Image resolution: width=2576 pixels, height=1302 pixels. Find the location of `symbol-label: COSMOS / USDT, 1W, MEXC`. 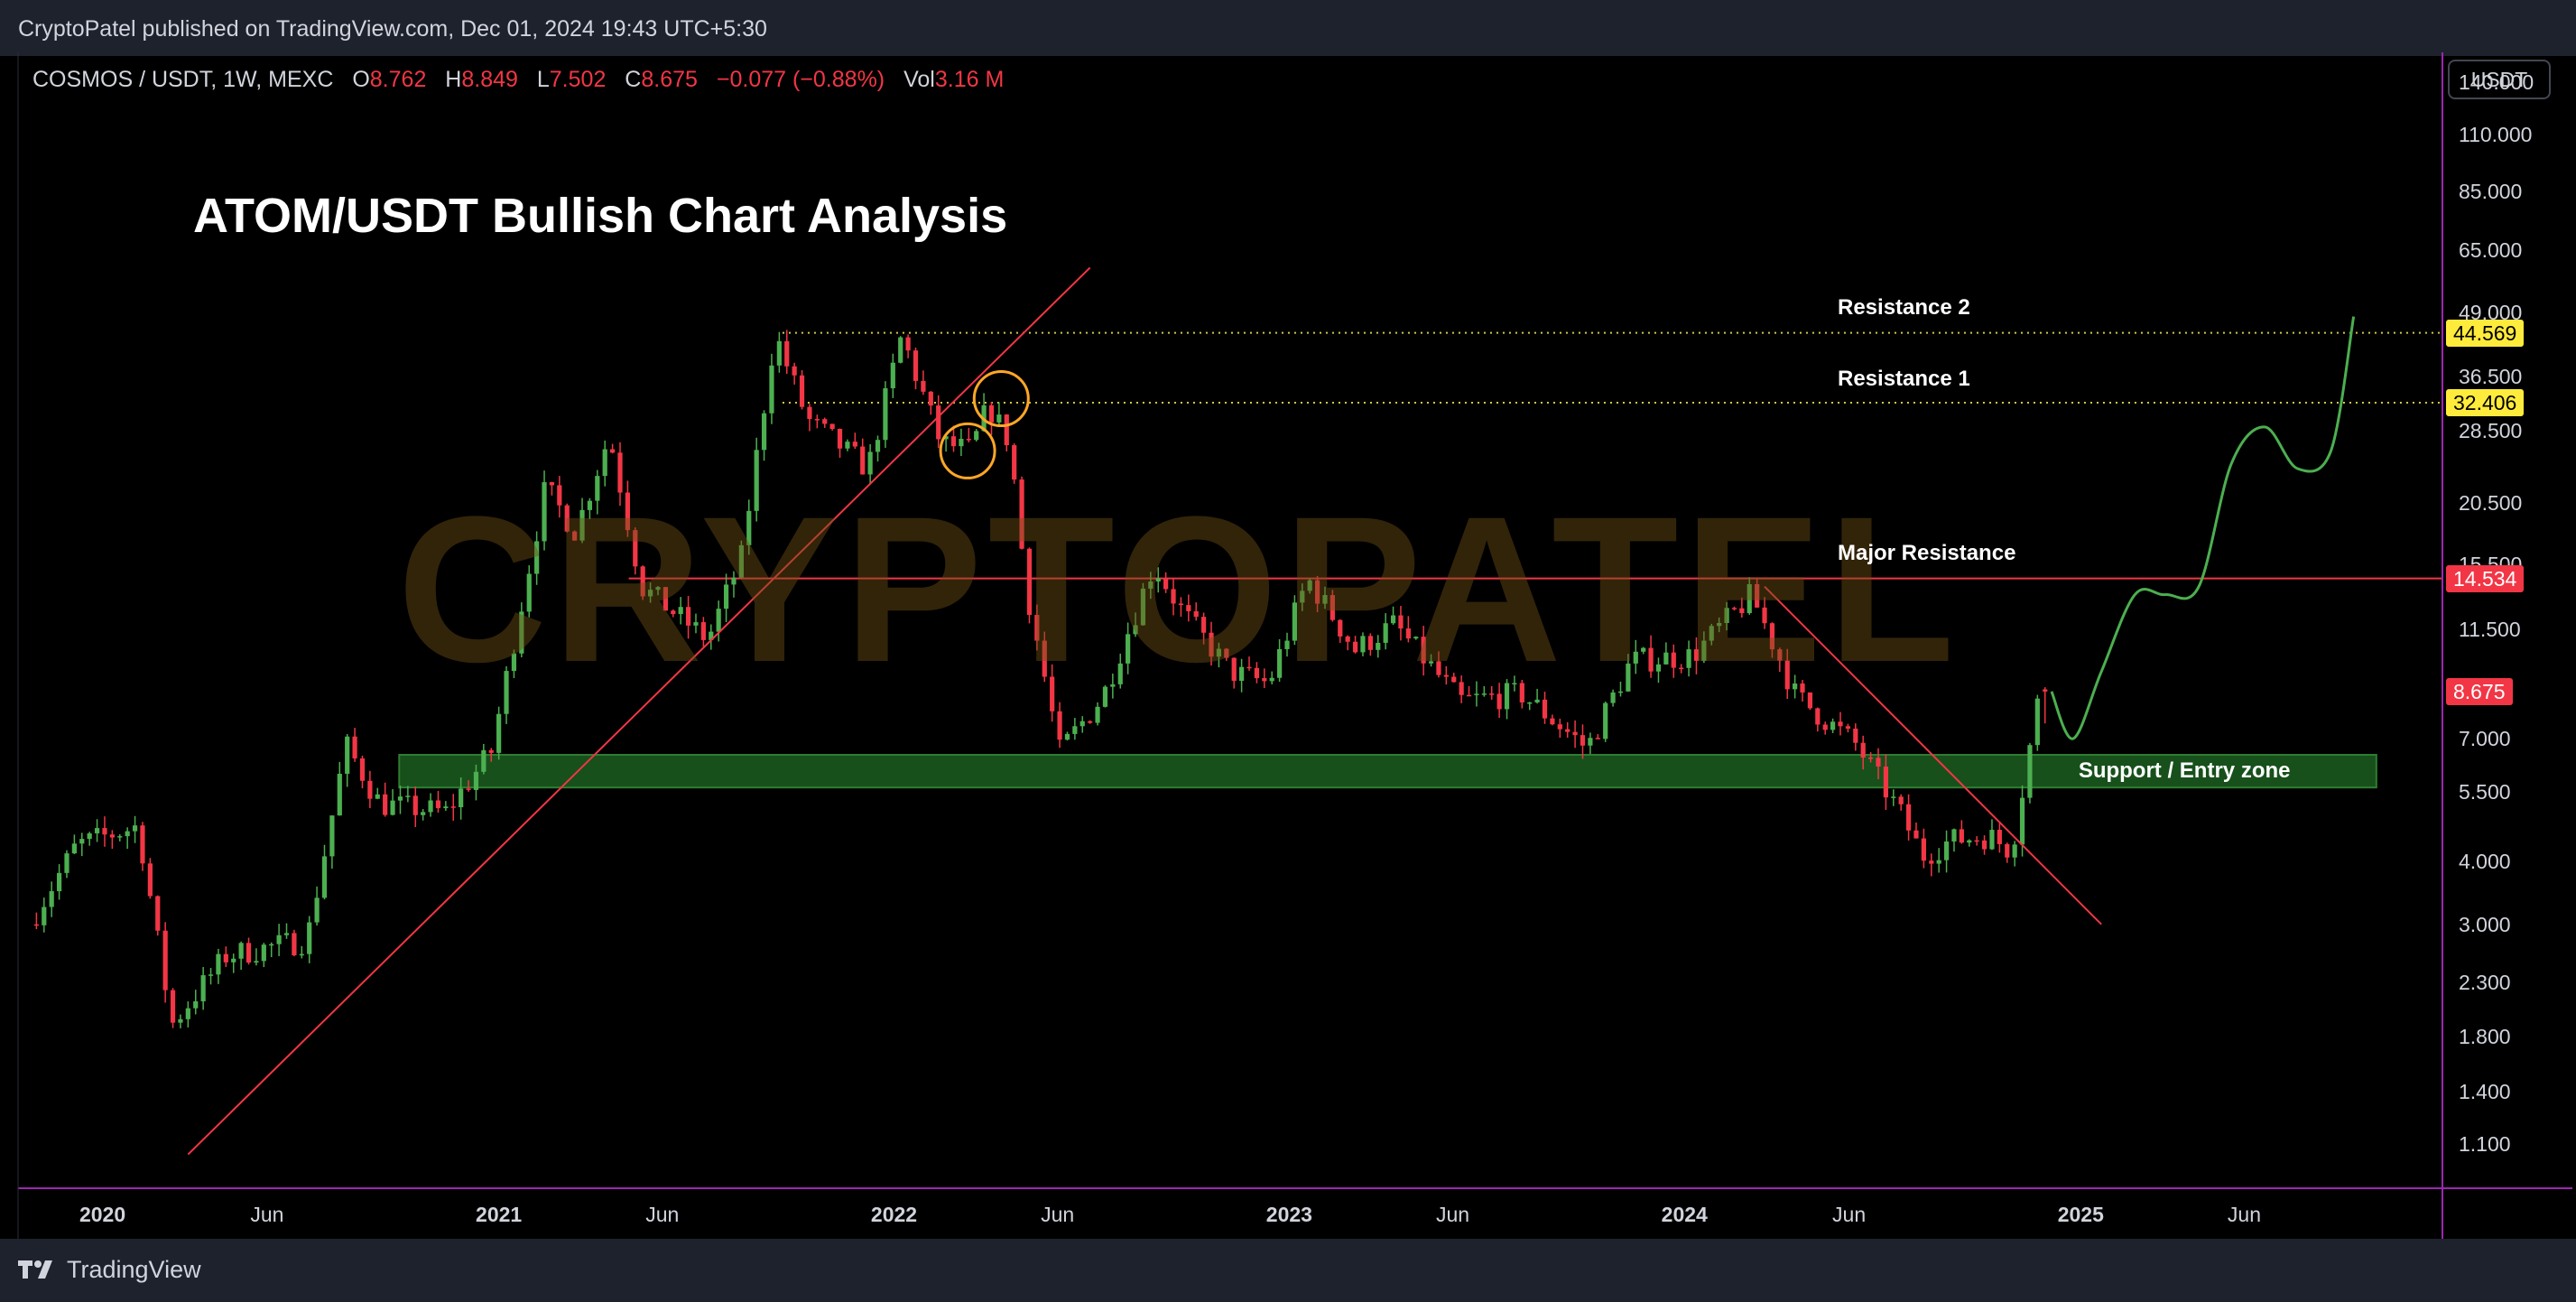

symbol-label: COSMOS / USDT, 1W, MEXC is located at coordinates (182, 79).